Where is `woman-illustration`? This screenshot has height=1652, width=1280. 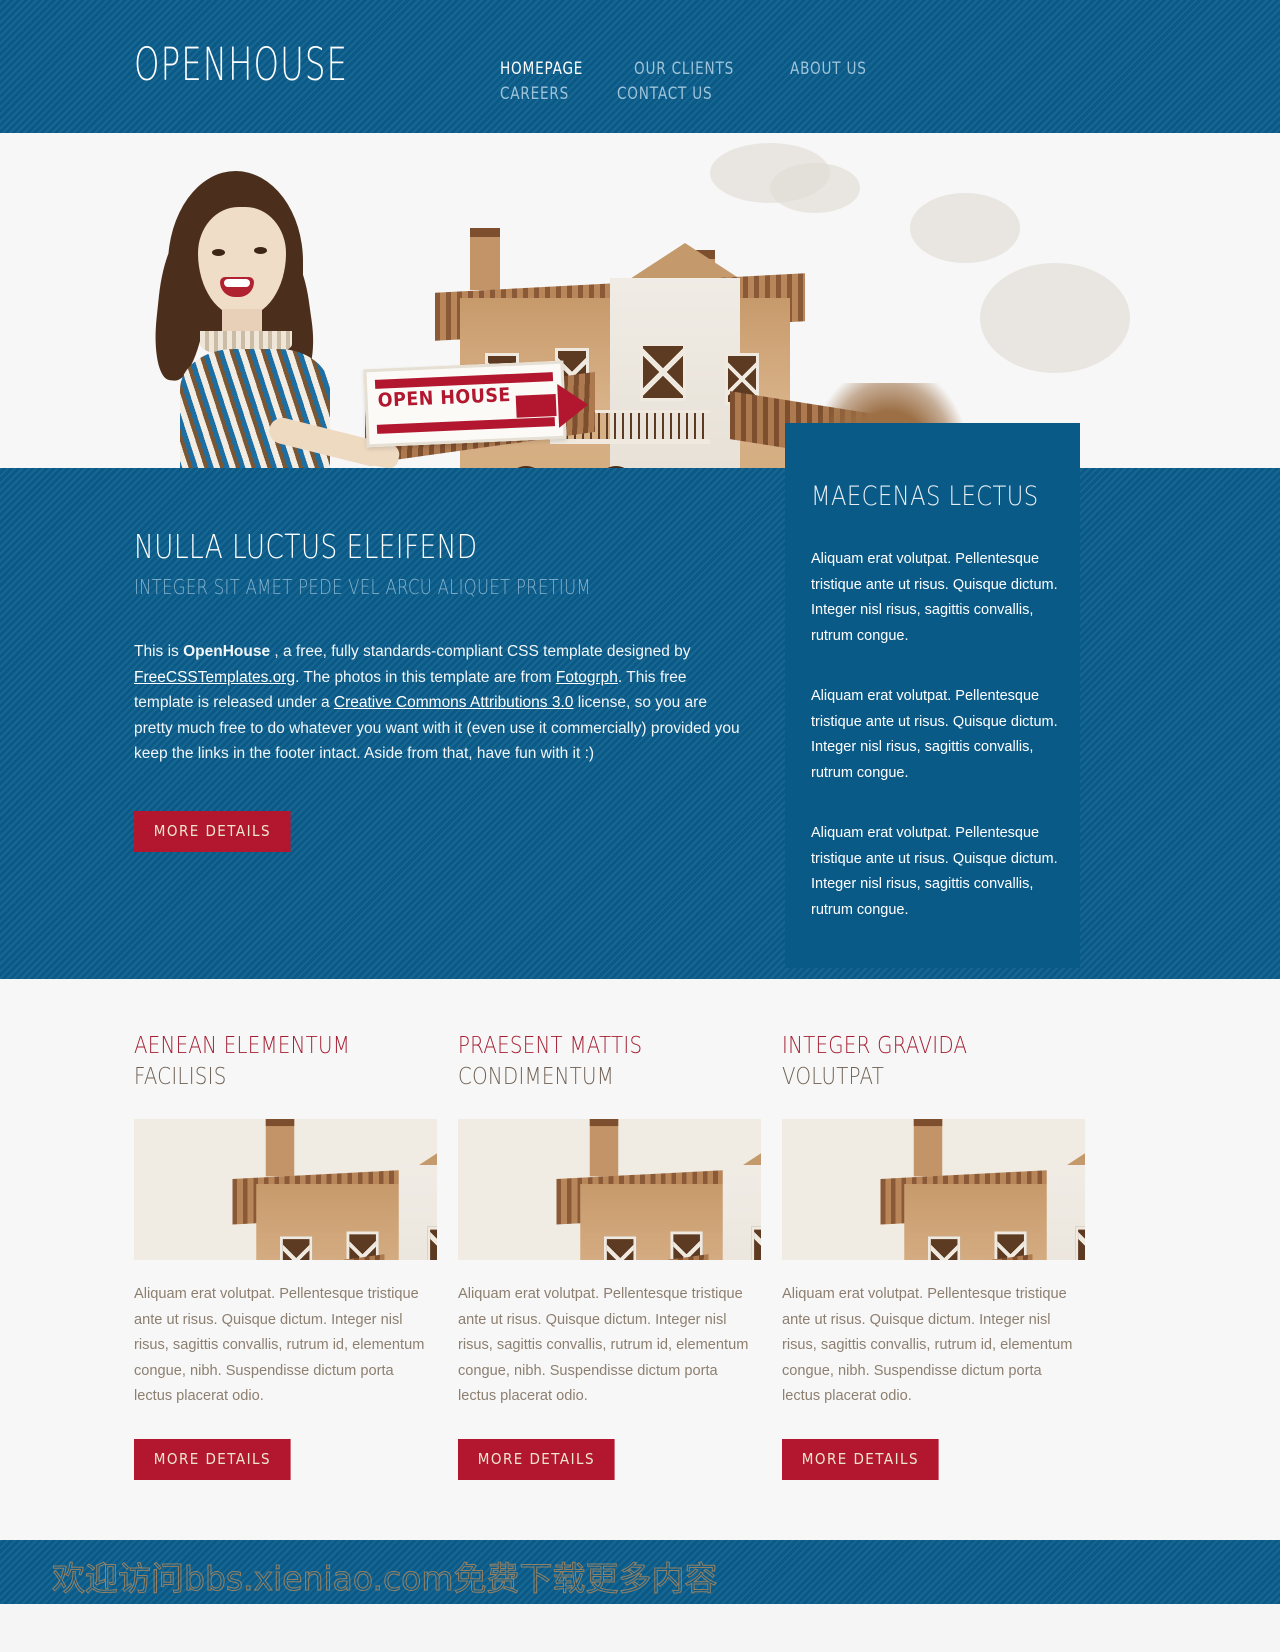 woman-illustration is located at coordinates (276, 319).